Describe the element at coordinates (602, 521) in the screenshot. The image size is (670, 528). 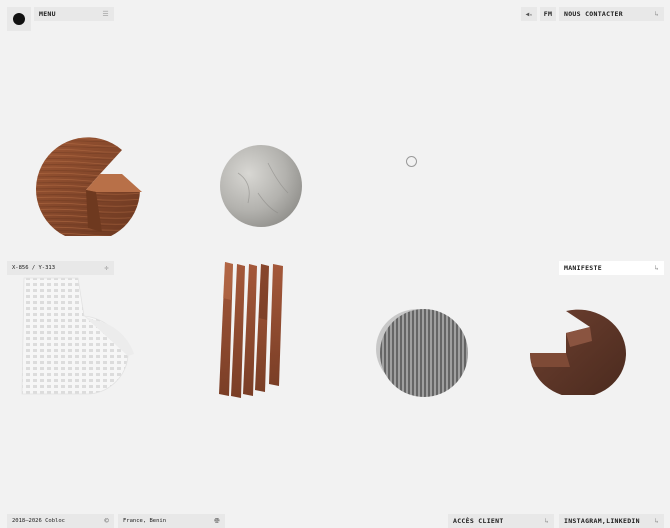
I see `social-links-label: INSTAGRAM,LINKEDIN` at that location.